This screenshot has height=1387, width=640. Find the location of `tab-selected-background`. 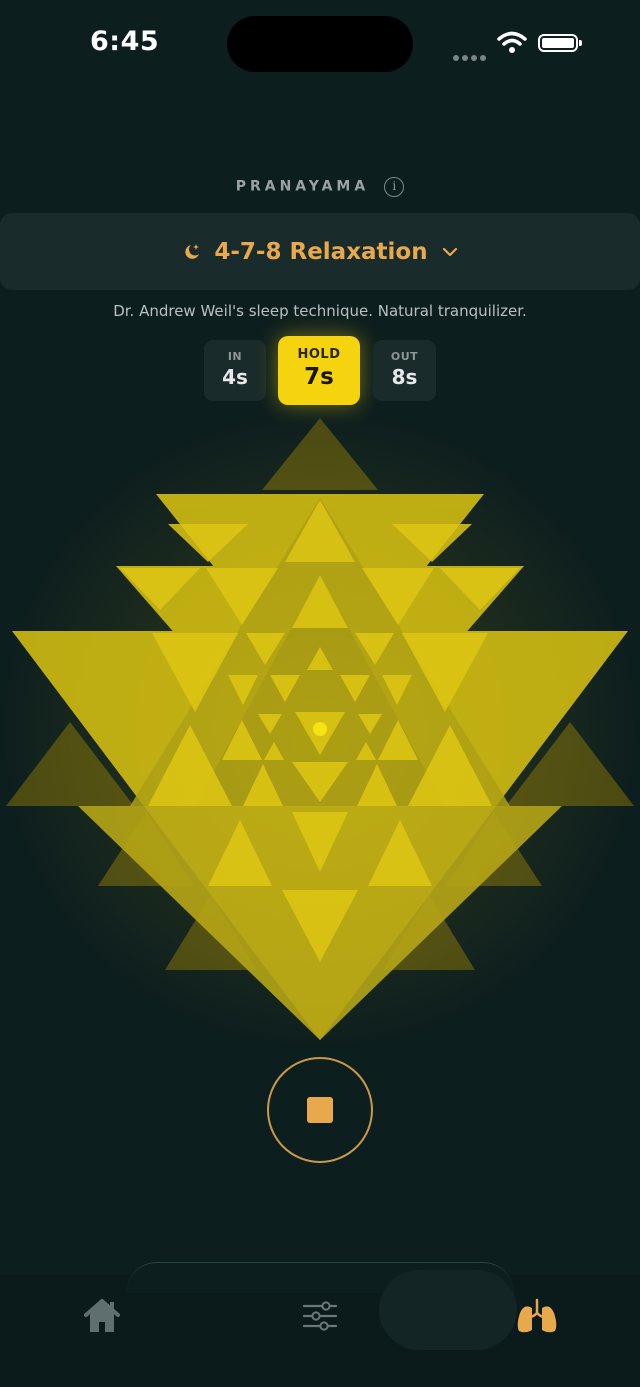

tab-selected-background is located at coordinates (448, 1310).